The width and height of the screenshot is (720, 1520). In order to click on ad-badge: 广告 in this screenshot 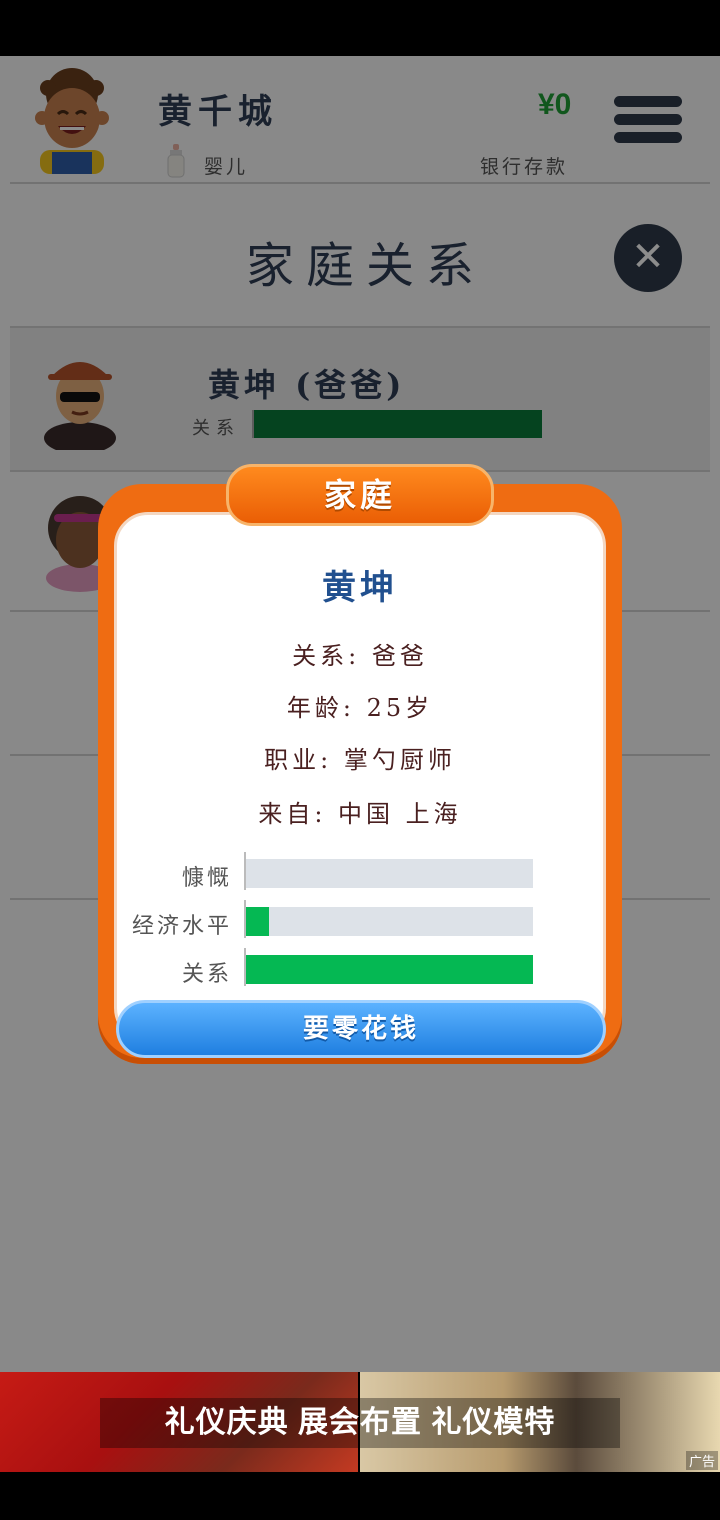, I will do `click(701, 1460)`.